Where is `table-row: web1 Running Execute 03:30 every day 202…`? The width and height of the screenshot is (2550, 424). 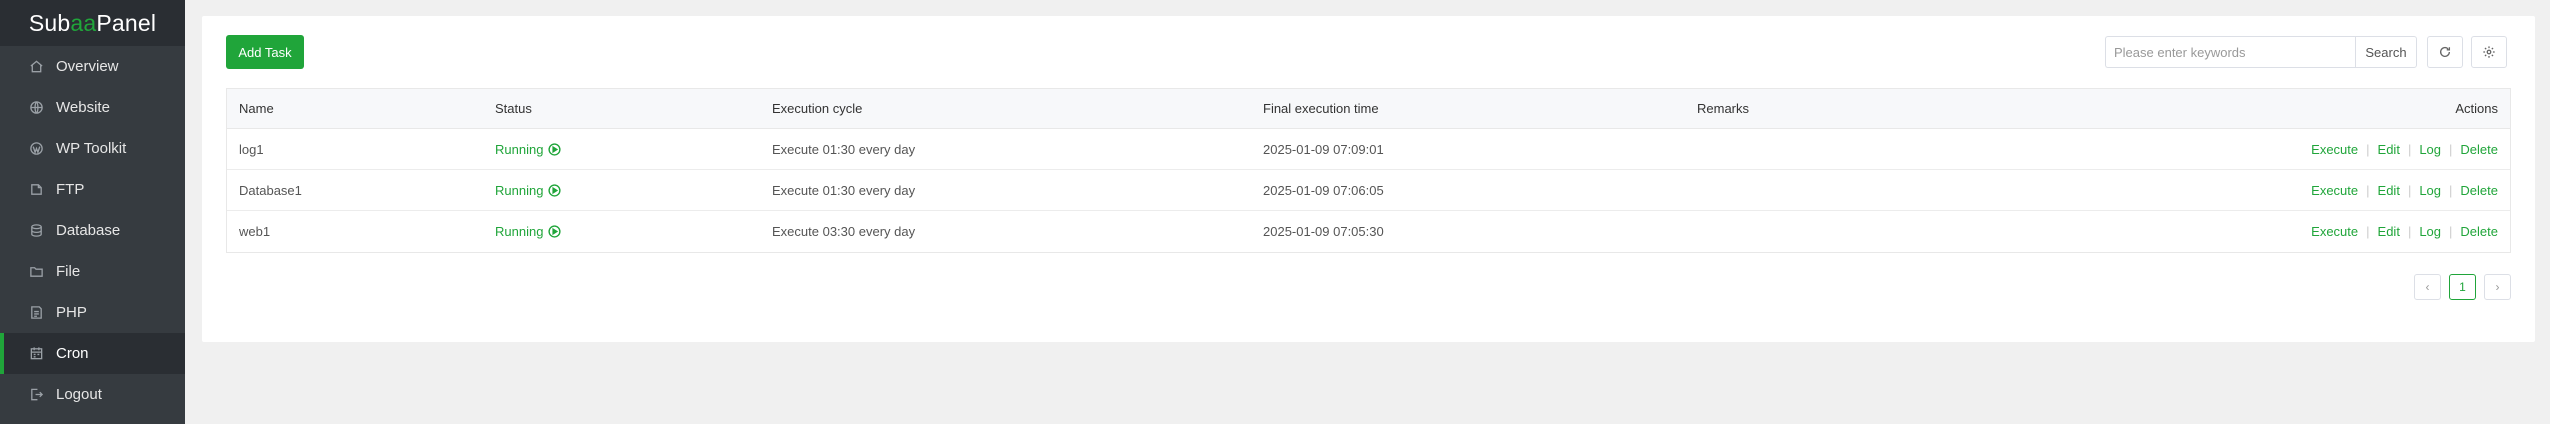
table-row: web1 Running Execute 03:30 every day 202… is located at coordinates (1368, 231).